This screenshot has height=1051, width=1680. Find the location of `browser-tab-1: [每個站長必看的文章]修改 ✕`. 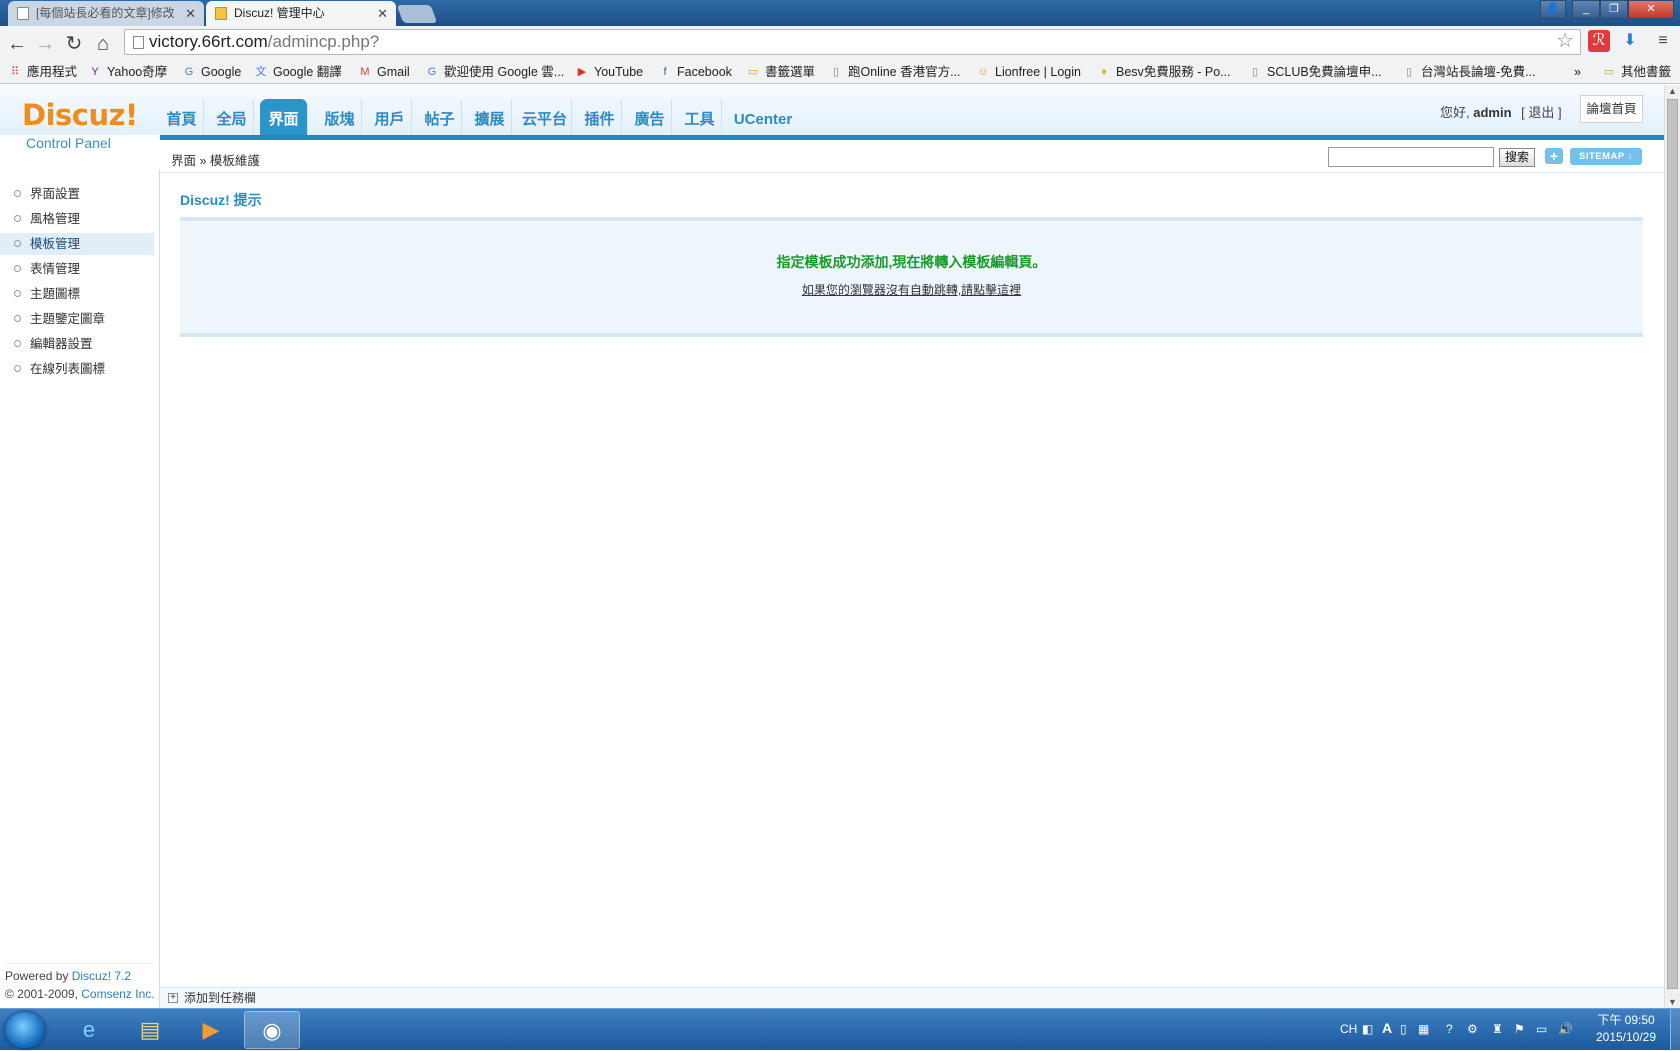

browser-tab-1: [每個站長必看的文章]修改 ✕ is located at coordinates (106, 13).